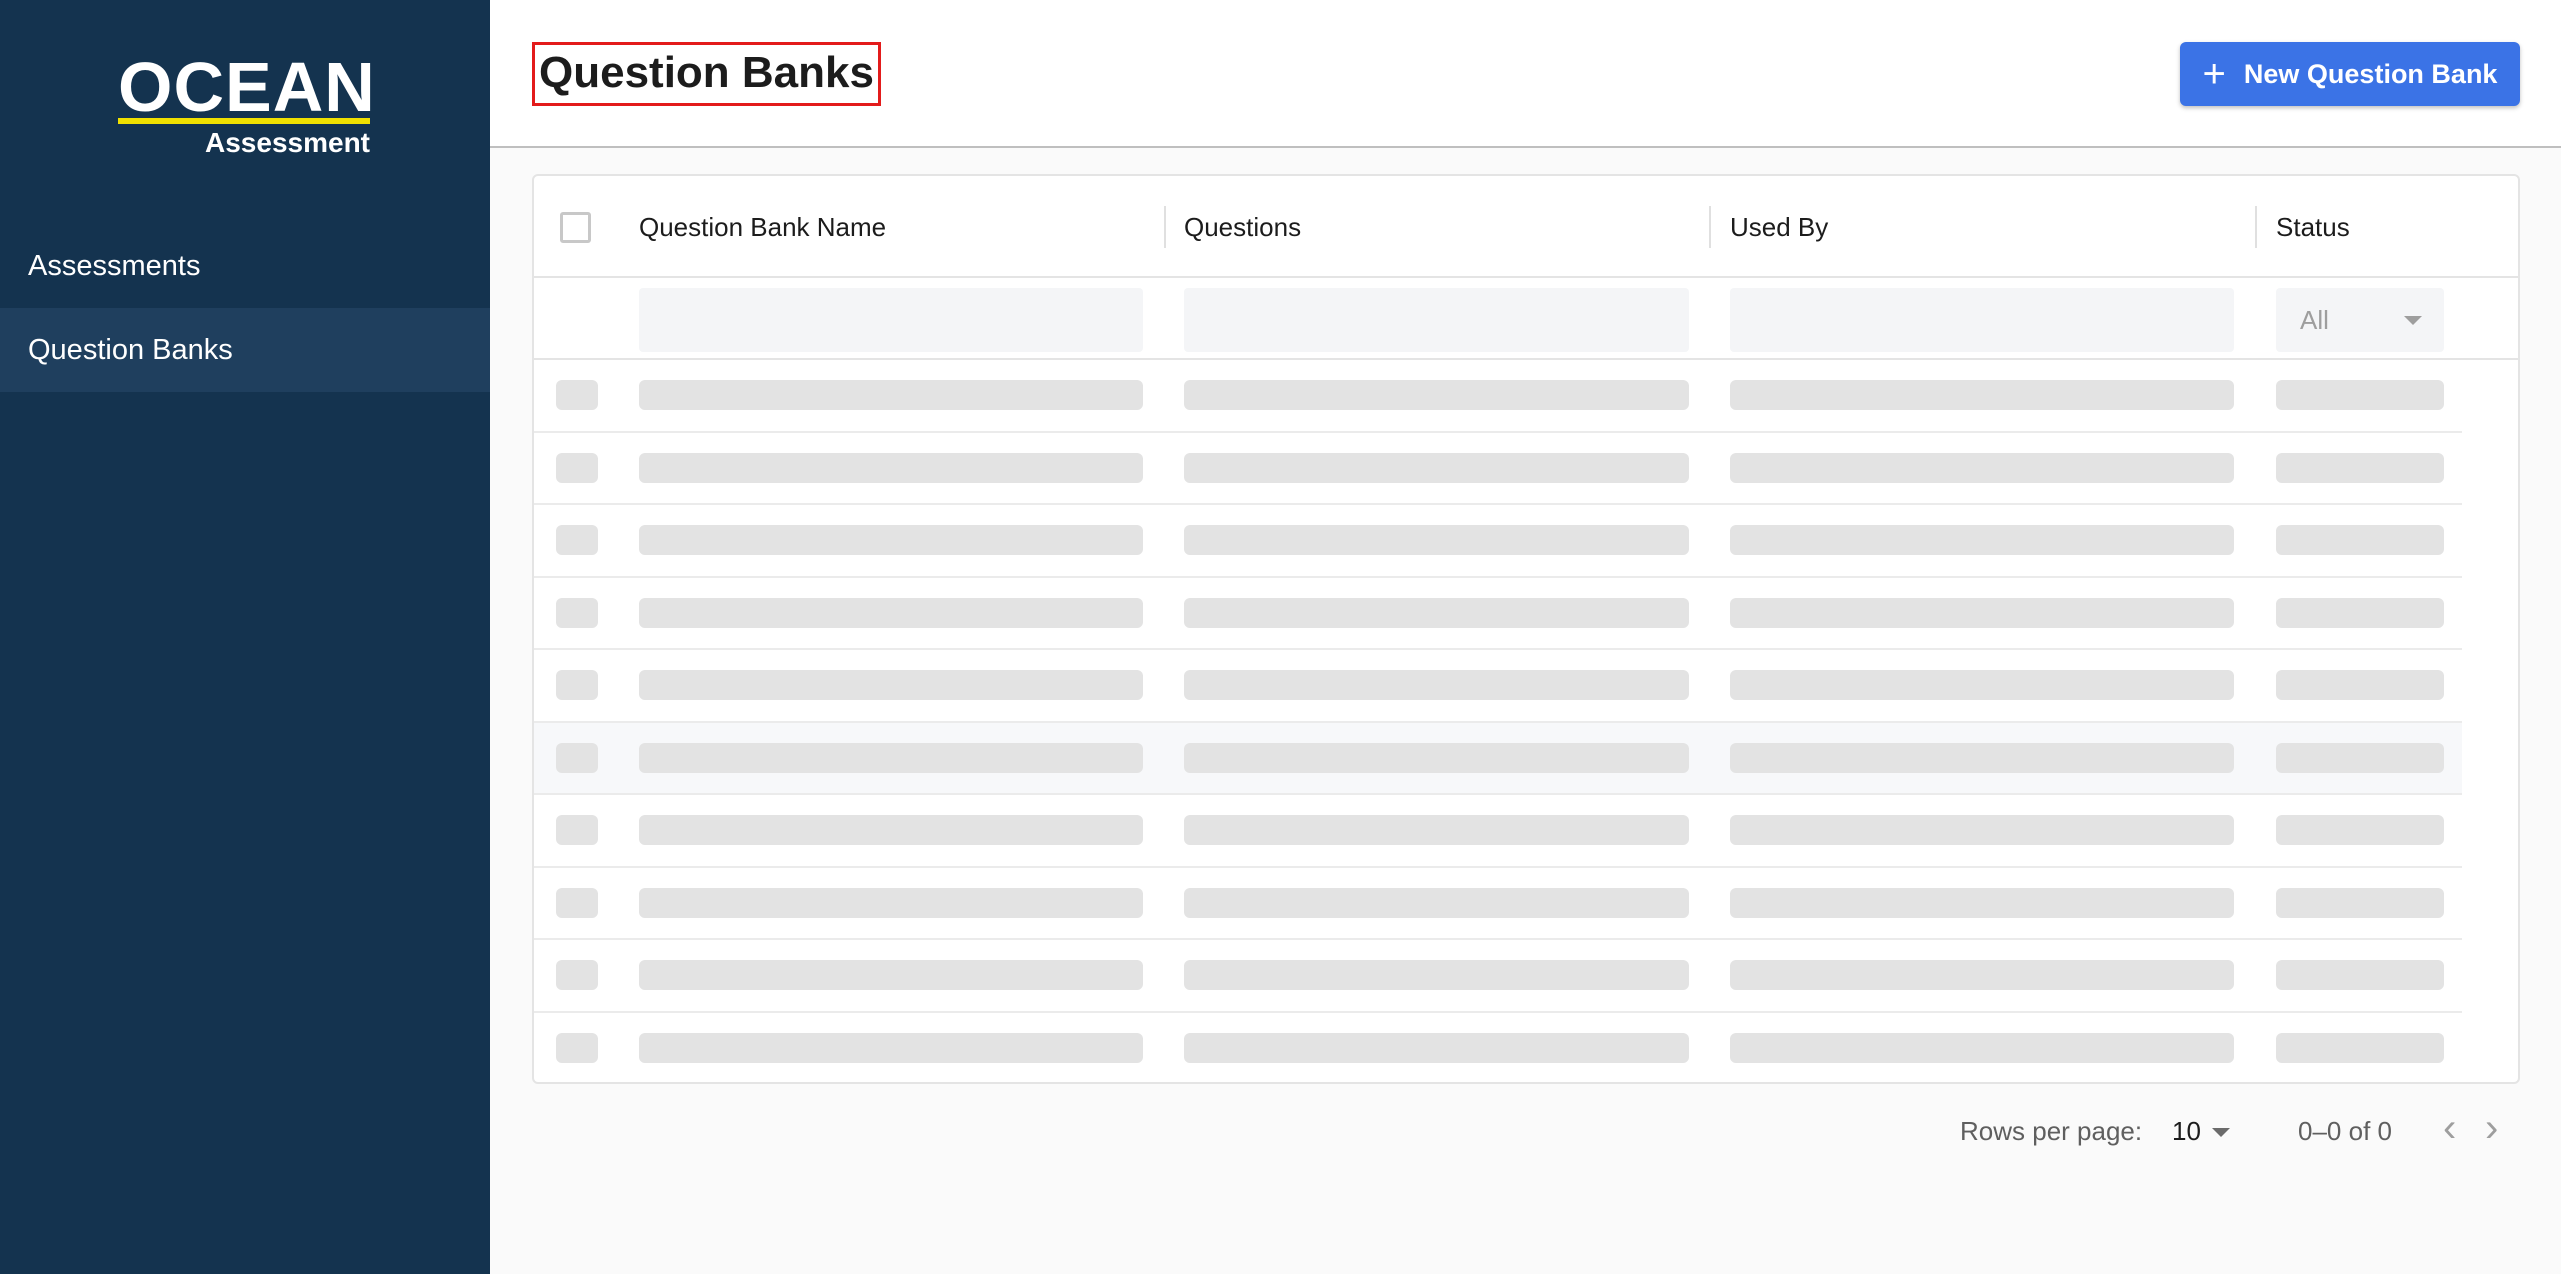 Image resolution: width=2561 pixels, height=1274 pixels. I want to click on new-question-bank-button: + New Question Bank, so click(2350, 74).